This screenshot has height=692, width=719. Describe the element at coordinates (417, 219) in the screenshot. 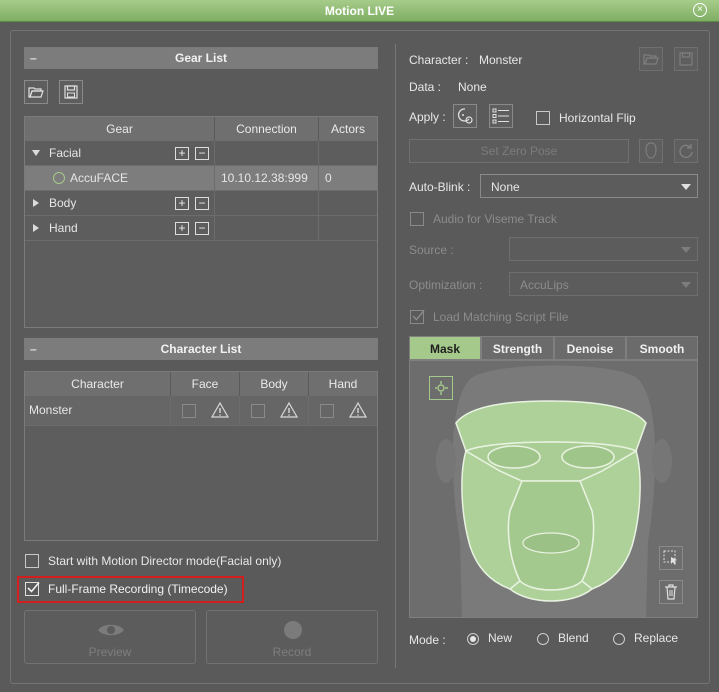

I see `audio-viseme-checkbox` at that location.